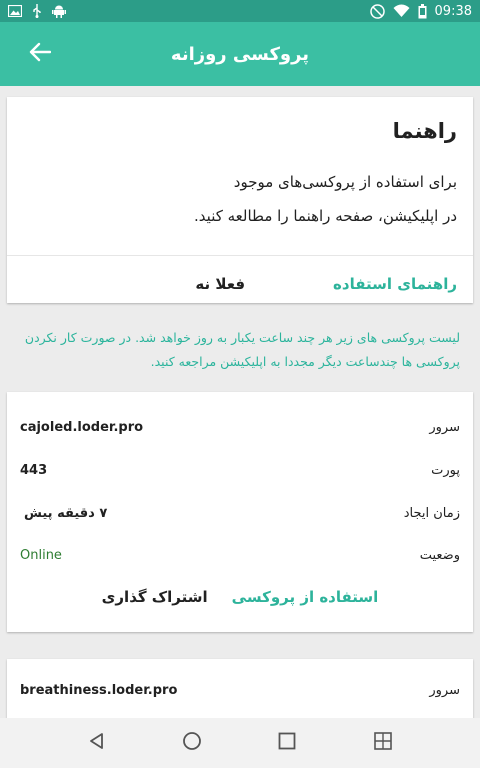  Describe the element at coordinates (424, 131) in the screenshot. I see `guide-title: راهنما` at that location.